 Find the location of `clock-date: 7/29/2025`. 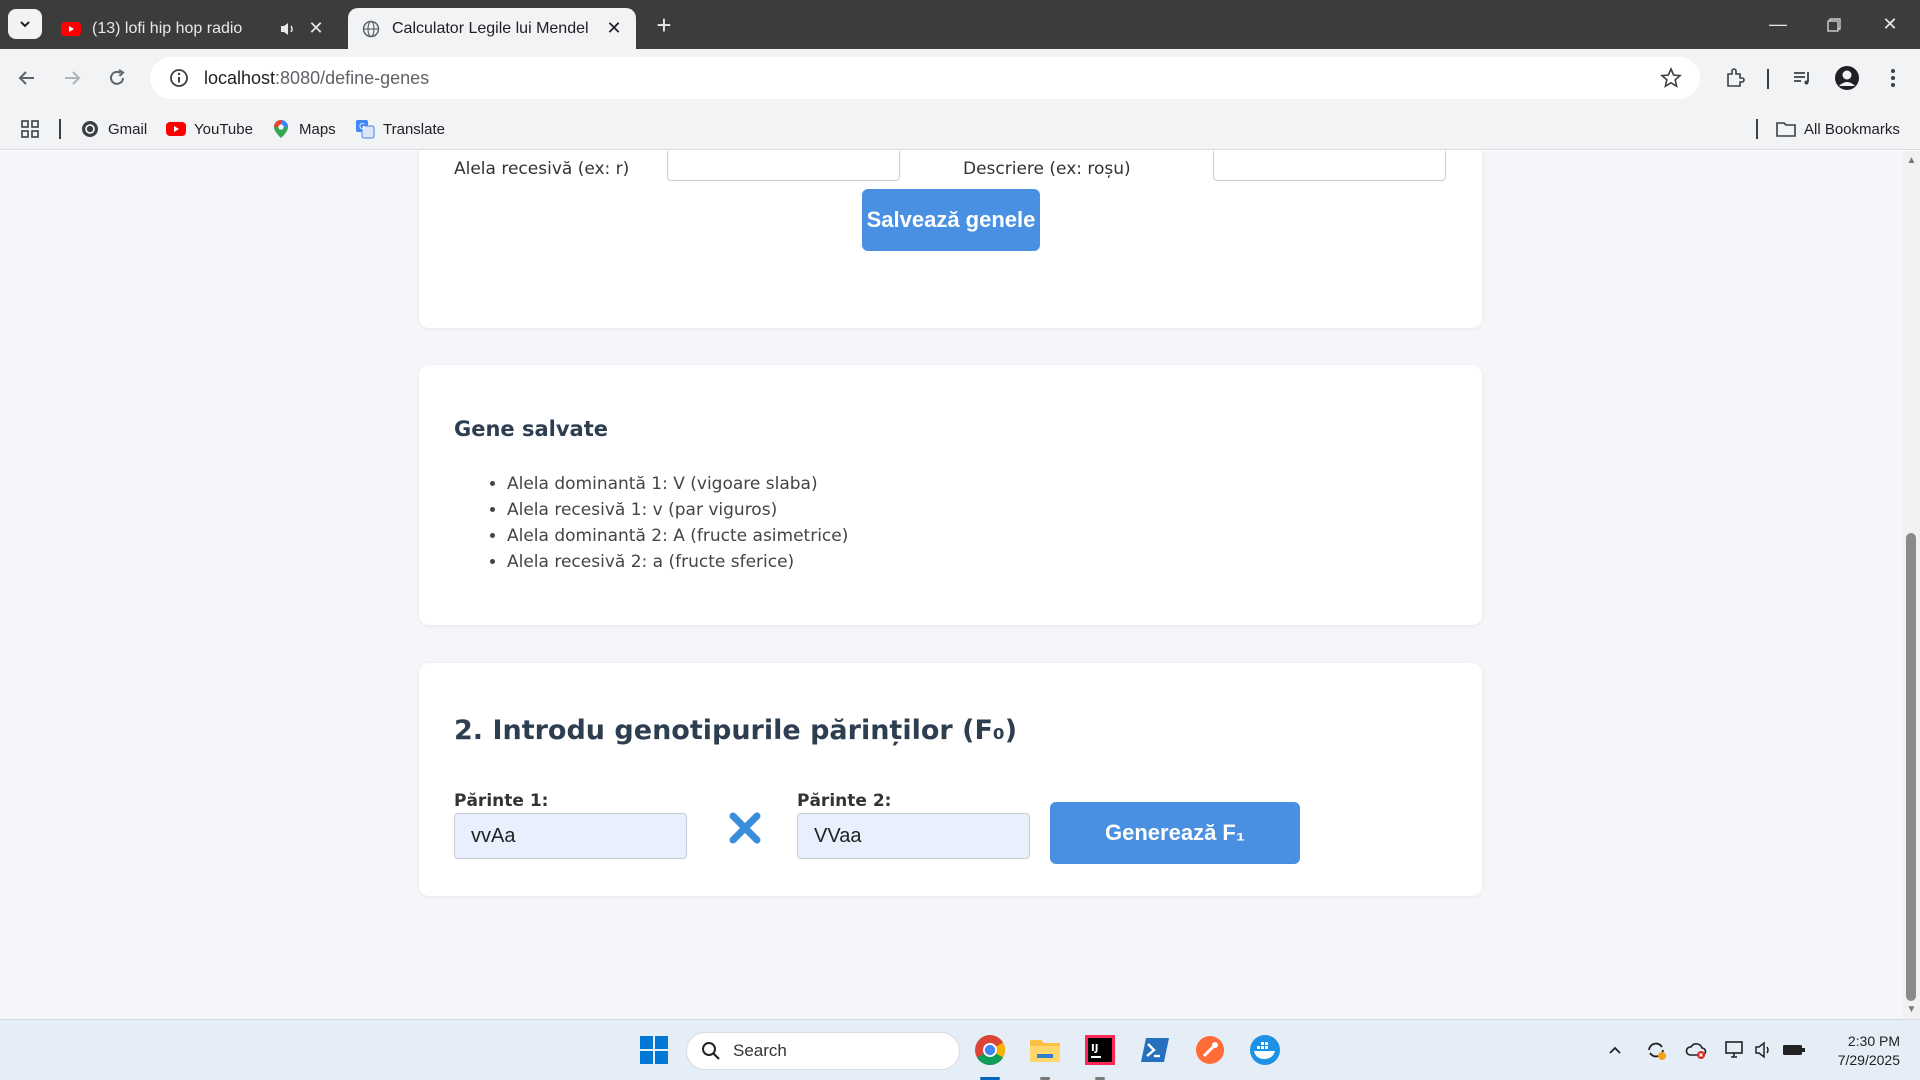

clock-date: 7/29/2025 is located at coordinates (1868, 1060).